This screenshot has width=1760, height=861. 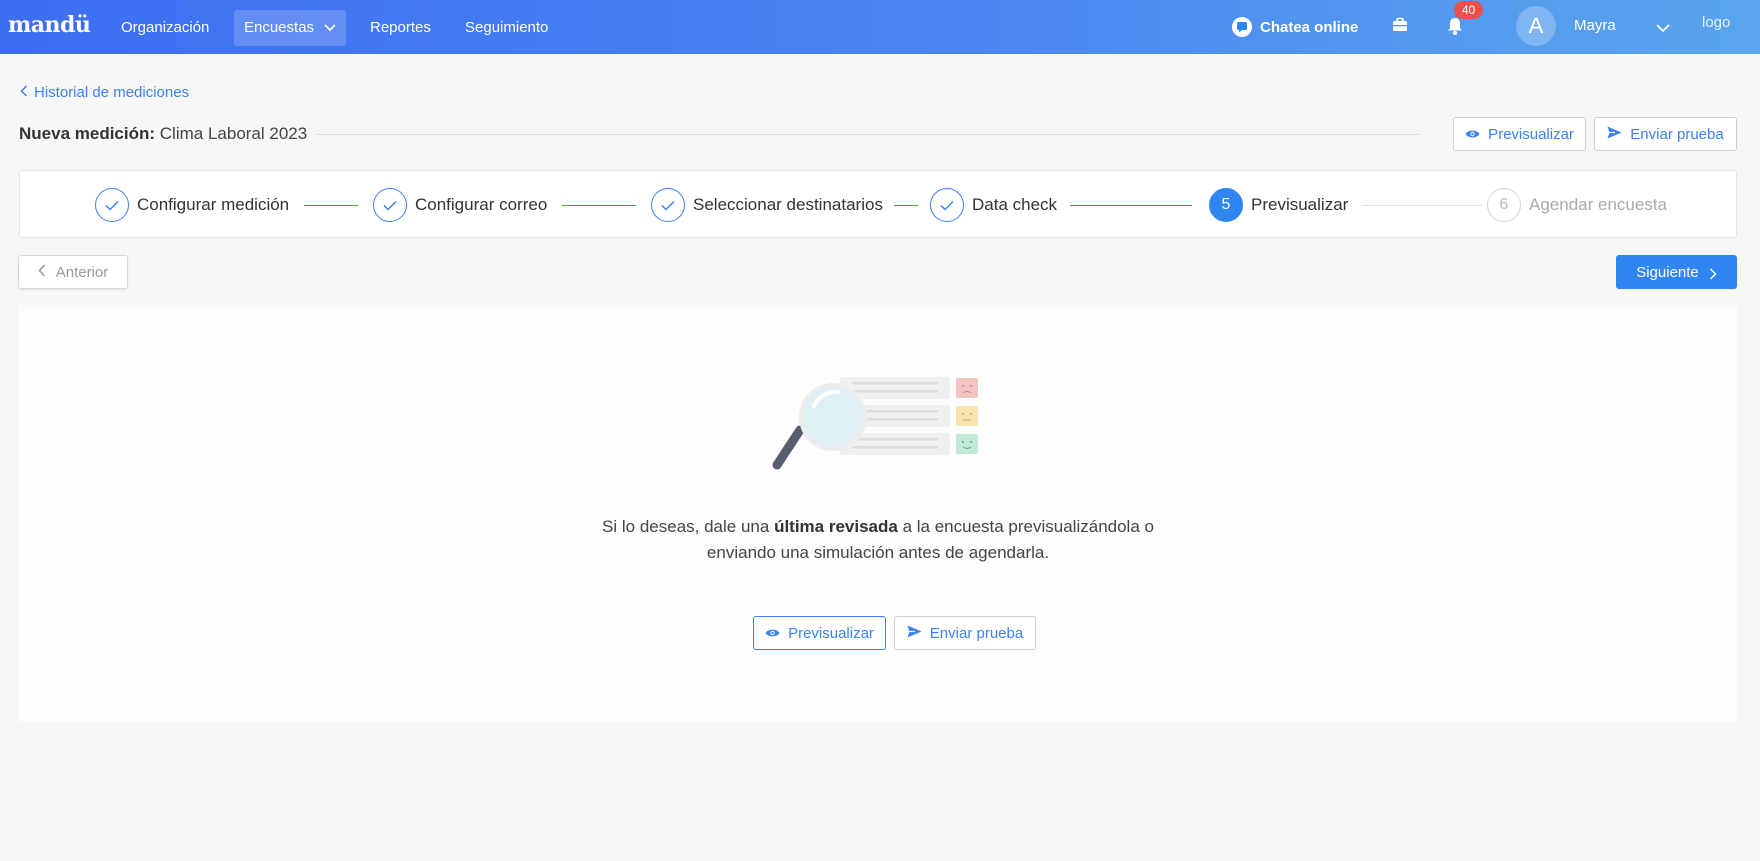 What do you see at coordinates (1468, 10) in the screenshot?
I see `notification-badge: 40` at bounding box center [1468, 10].